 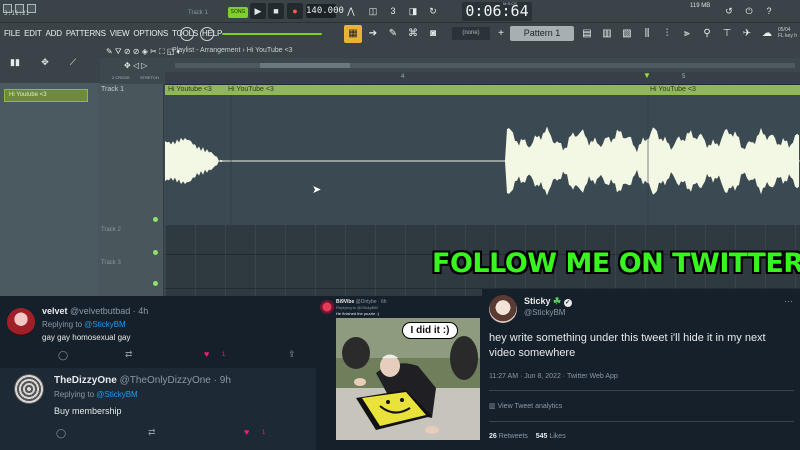 What do you see at coordinates (121, 77) in the screenshot?
I see `snap-label: 2 CROSS` at bounding box center [121, 77].